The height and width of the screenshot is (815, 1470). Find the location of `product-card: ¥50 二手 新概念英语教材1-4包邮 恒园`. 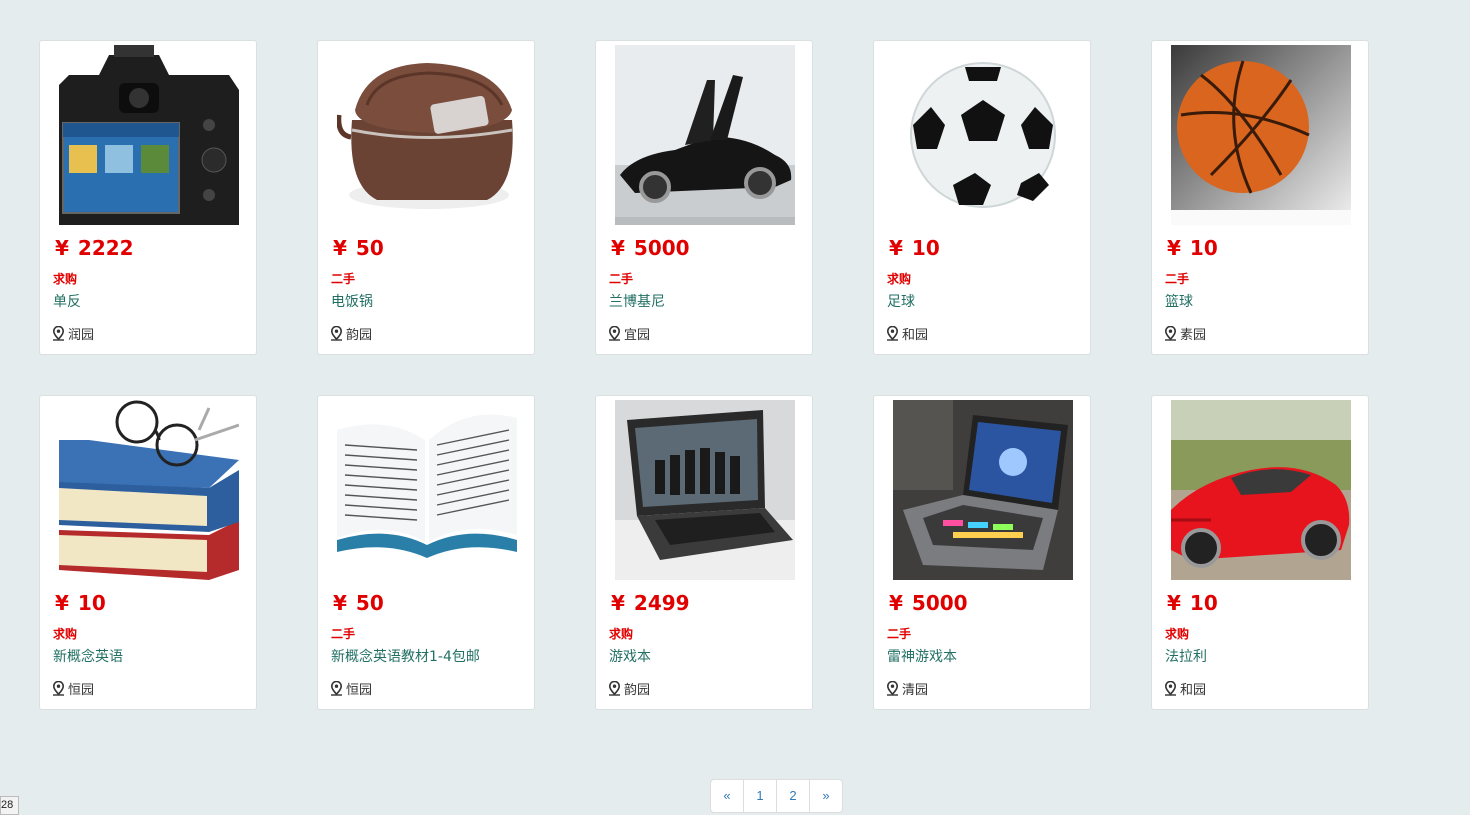

product-card: ¥50 二手 新概念英语教材1-4包邮 恒园 is located at coordinates (426, 552).